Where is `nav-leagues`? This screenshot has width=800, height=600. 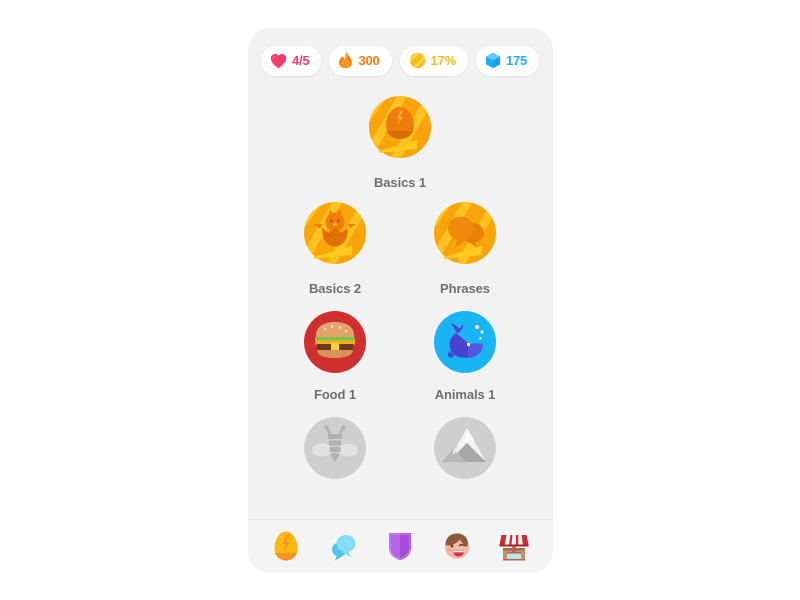 nav-leagues is located at coordinates (400, 546).